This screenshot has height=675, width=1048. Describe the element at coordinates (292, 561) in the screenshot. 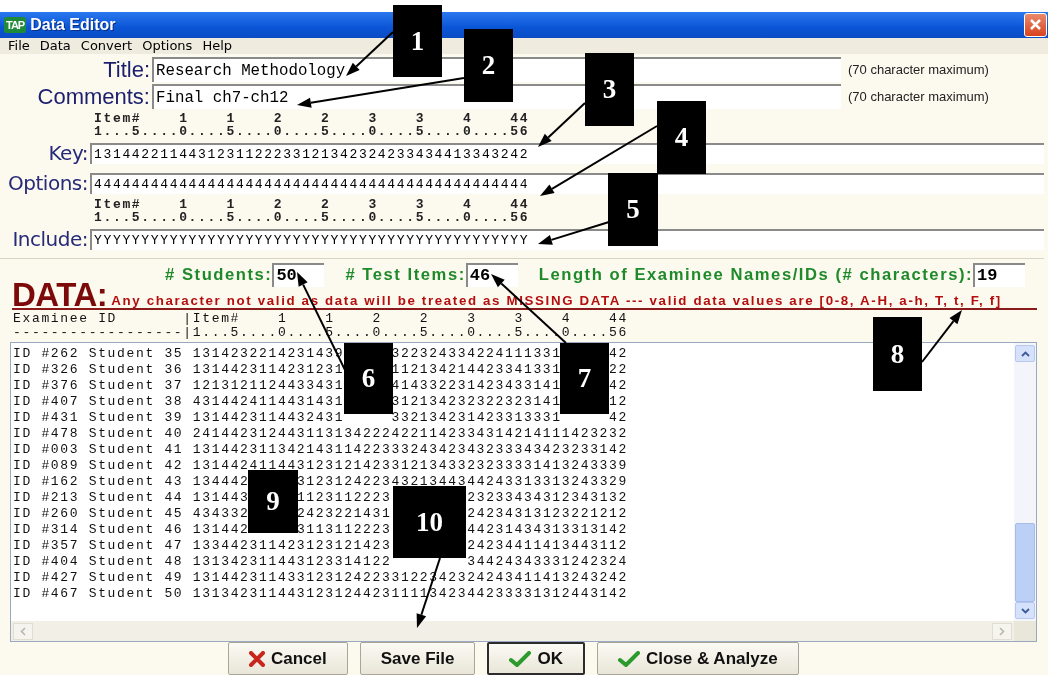

I see `response-digits: 131342311443123314122` at that location.